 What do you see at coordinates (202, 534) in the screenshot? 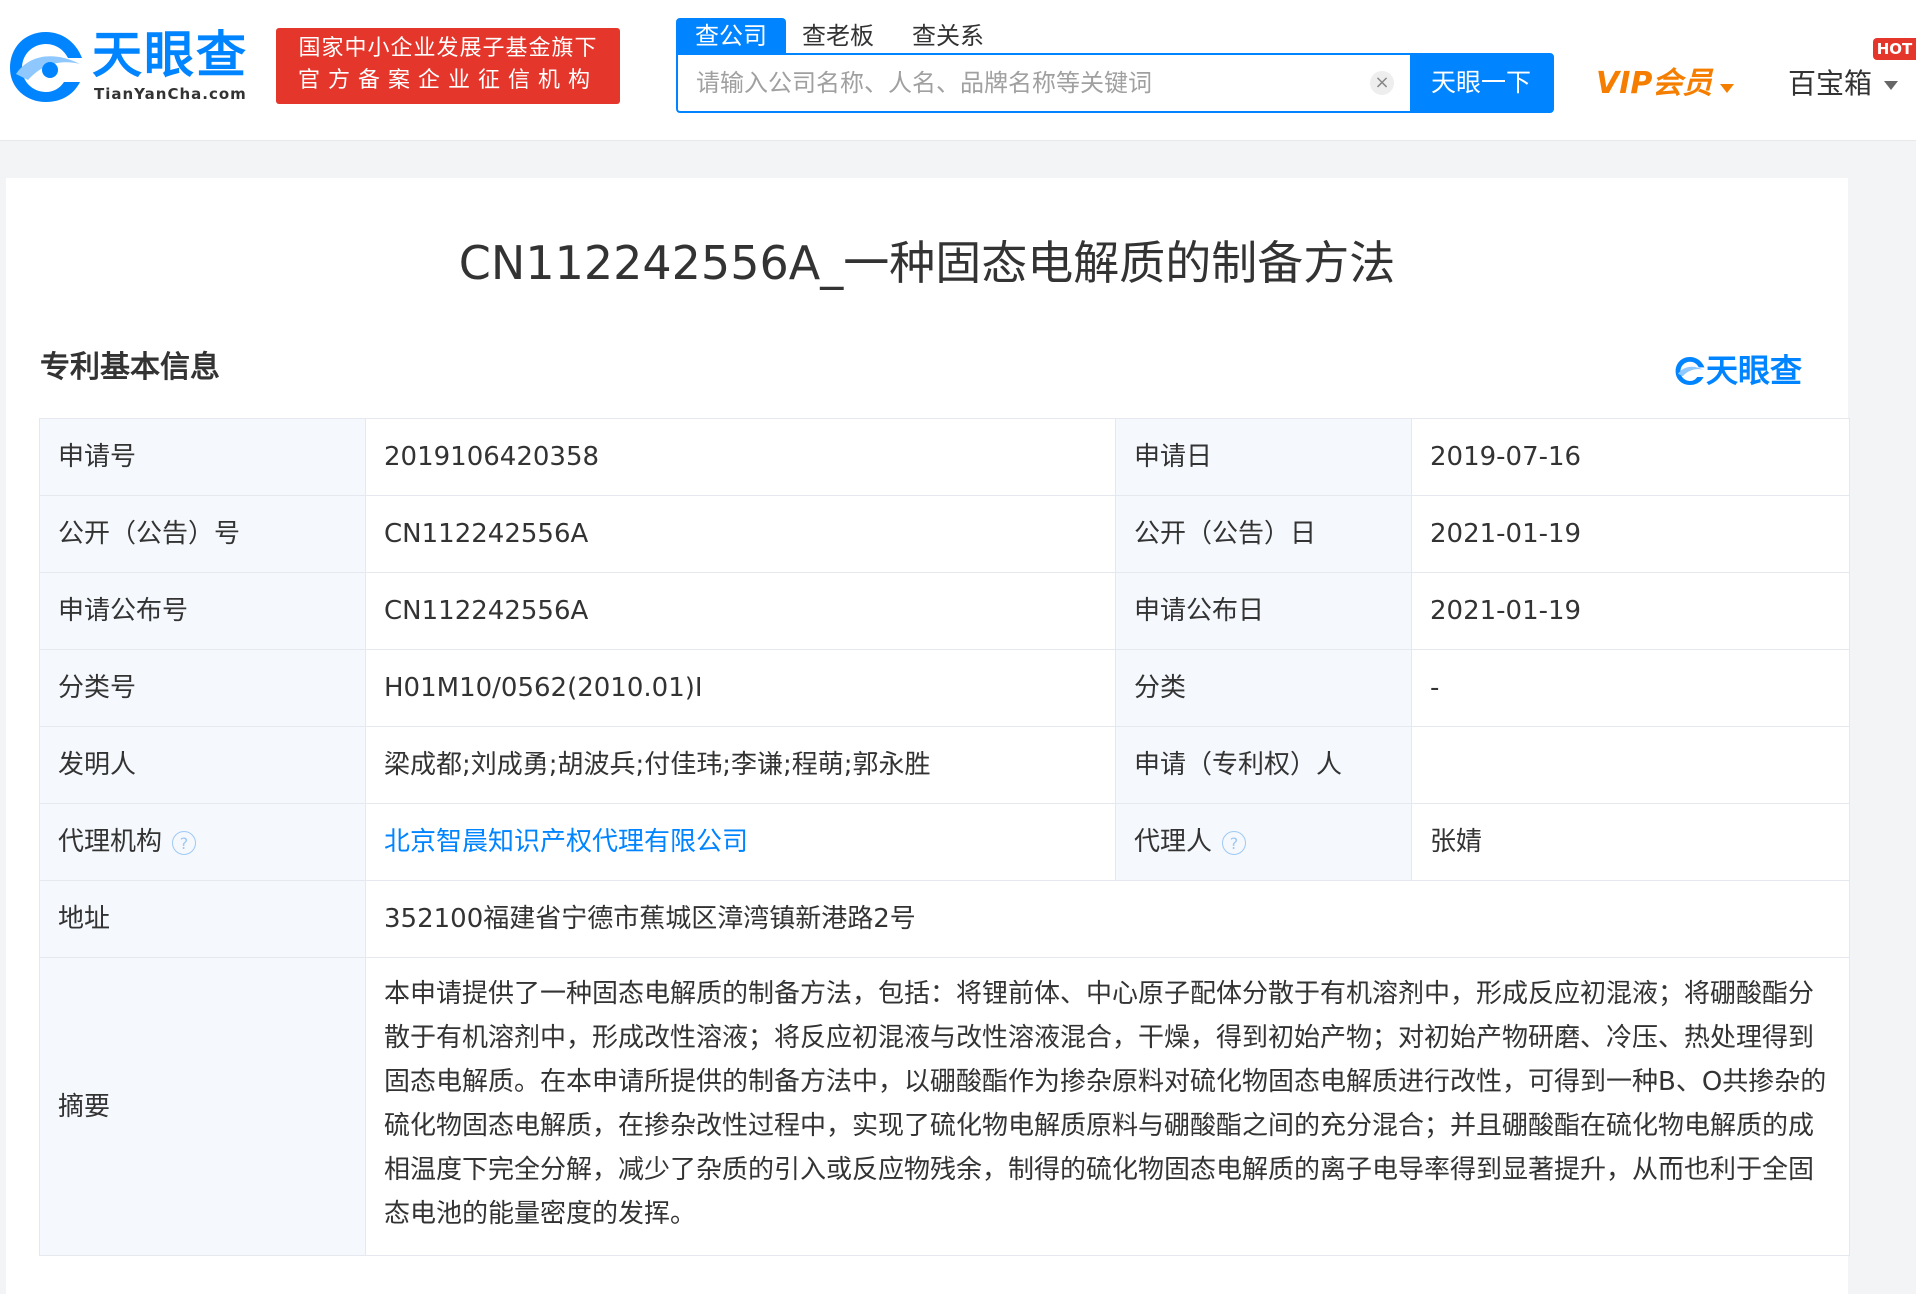
I see `label-publication-no: 公开（公告）号` at bounding box center [202, 534].